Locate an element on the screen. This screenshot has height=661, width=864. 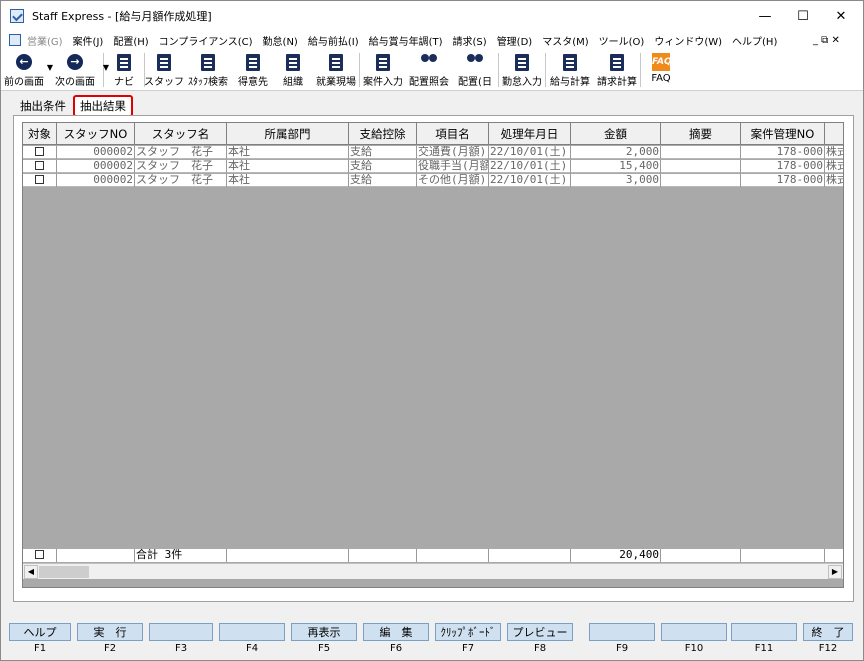
arrow-left-icon: ← is located at coordinates (24, 62).